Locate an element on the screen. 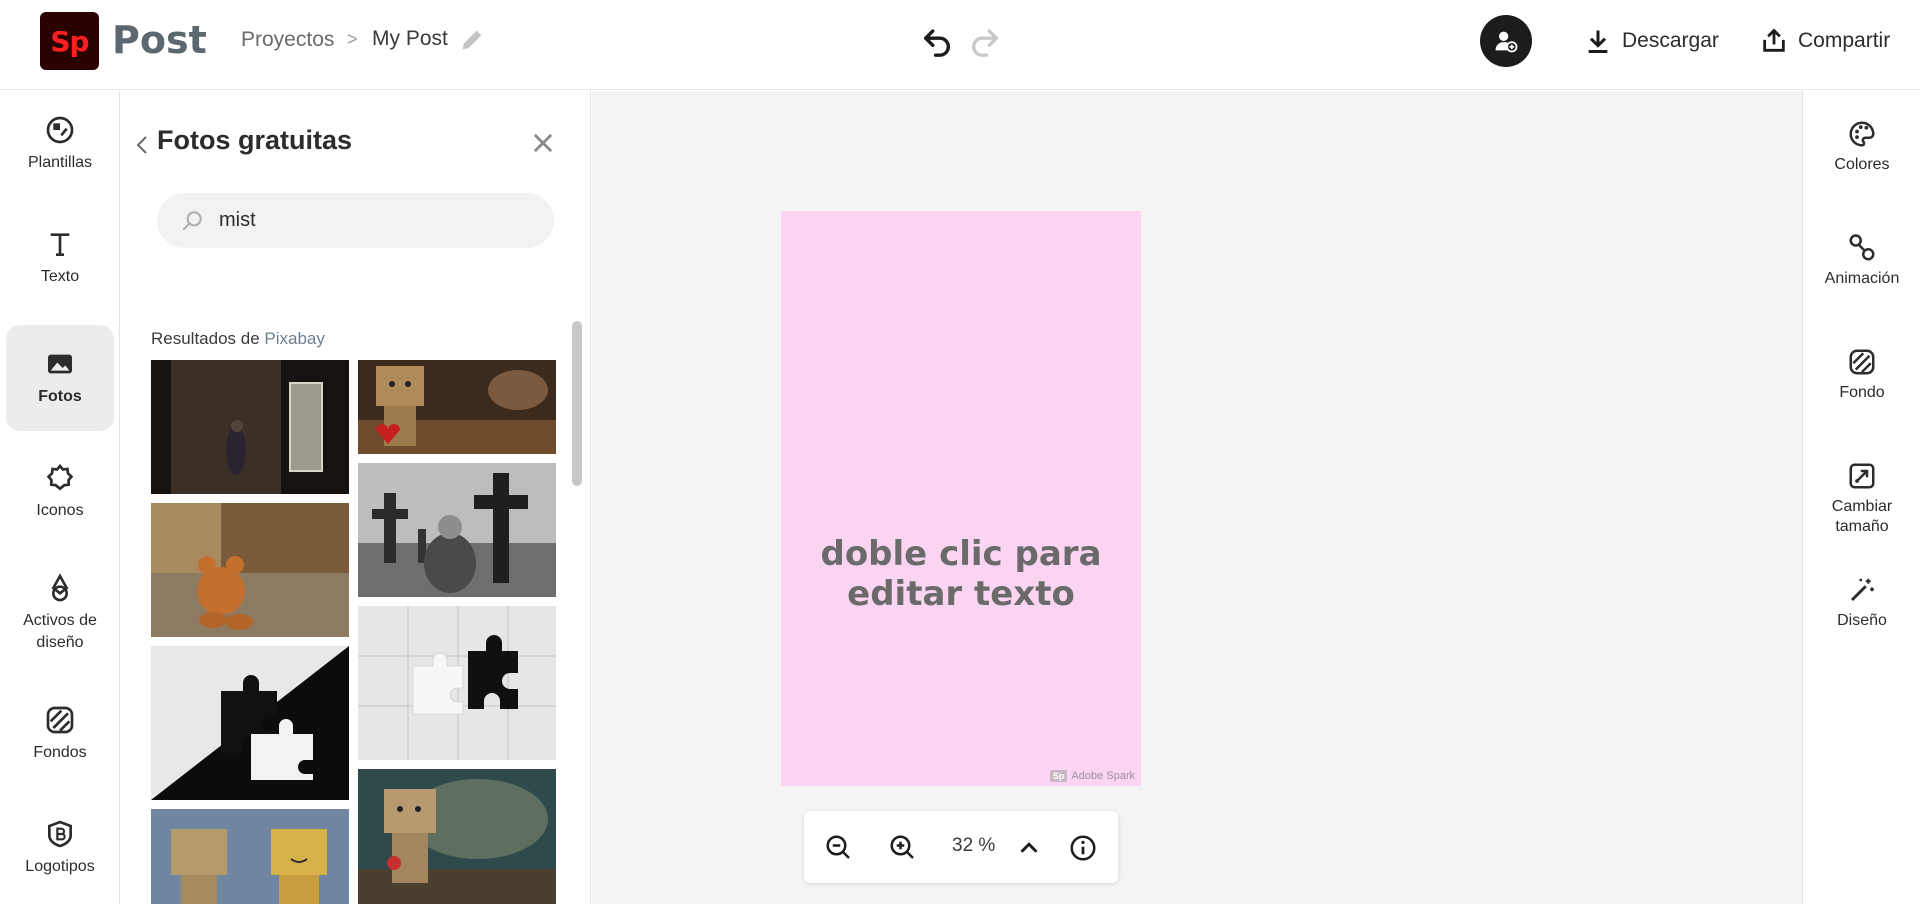 This screenshot has height=904, width=1920. zoom-out-icon is located at coordinates (839, 848).